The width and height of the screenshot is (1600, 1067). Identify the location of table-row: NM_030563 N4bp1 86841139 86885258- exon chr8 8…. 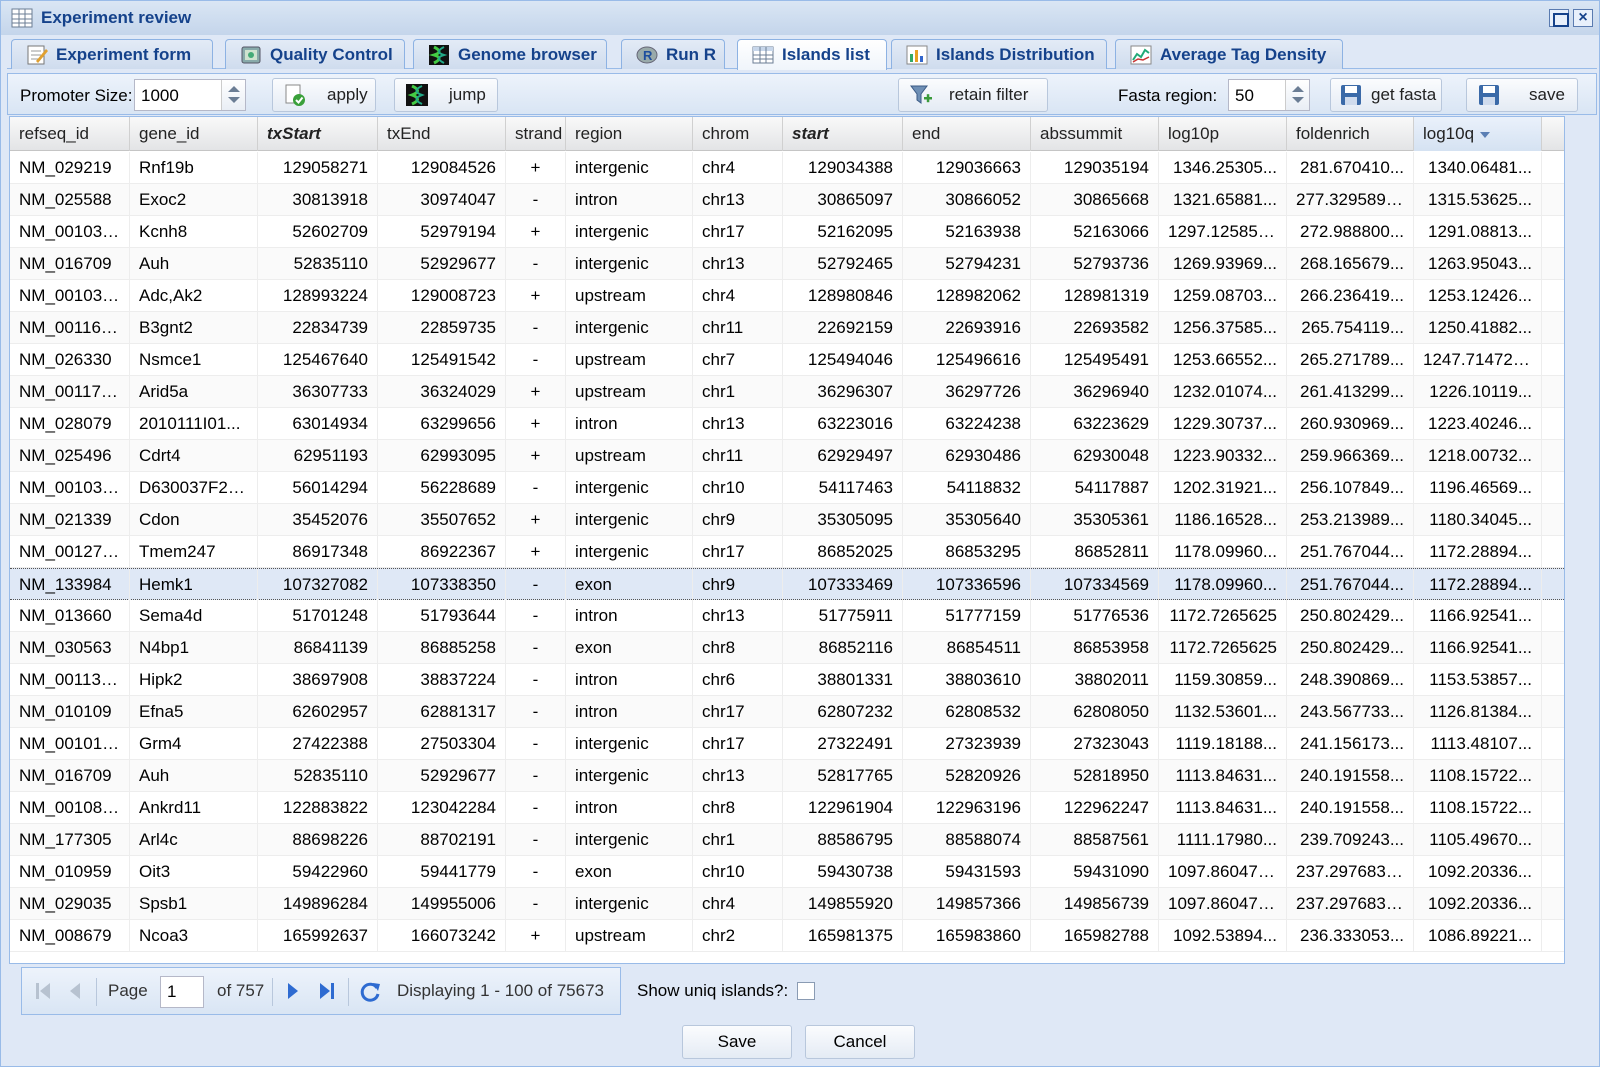
(787, 648).